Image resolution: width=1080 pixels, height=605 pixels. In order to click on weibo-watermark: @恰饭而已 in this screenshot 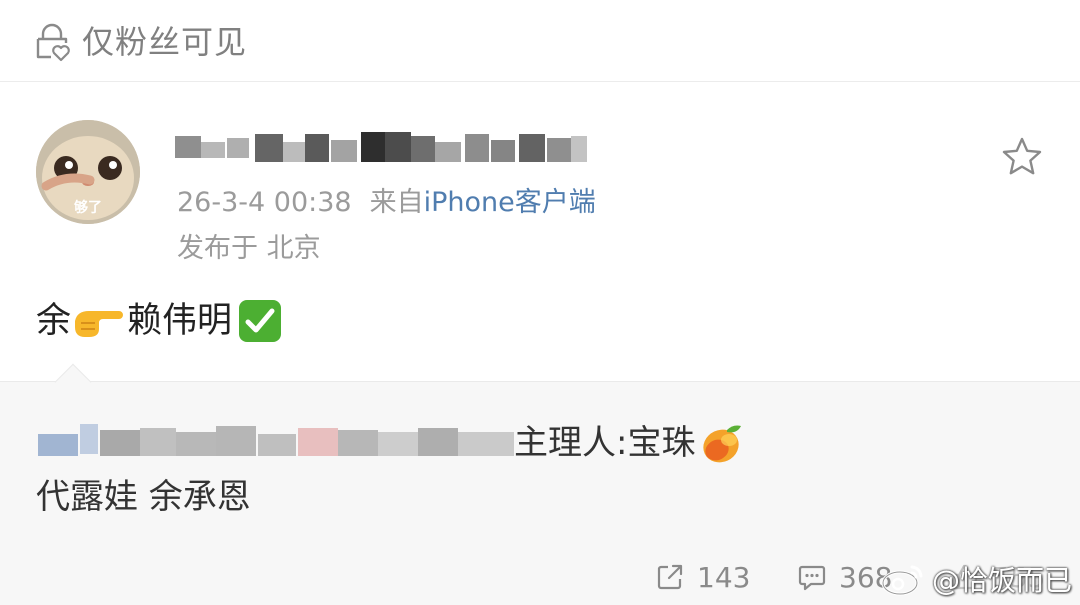, I will do `click(976, 579)`.